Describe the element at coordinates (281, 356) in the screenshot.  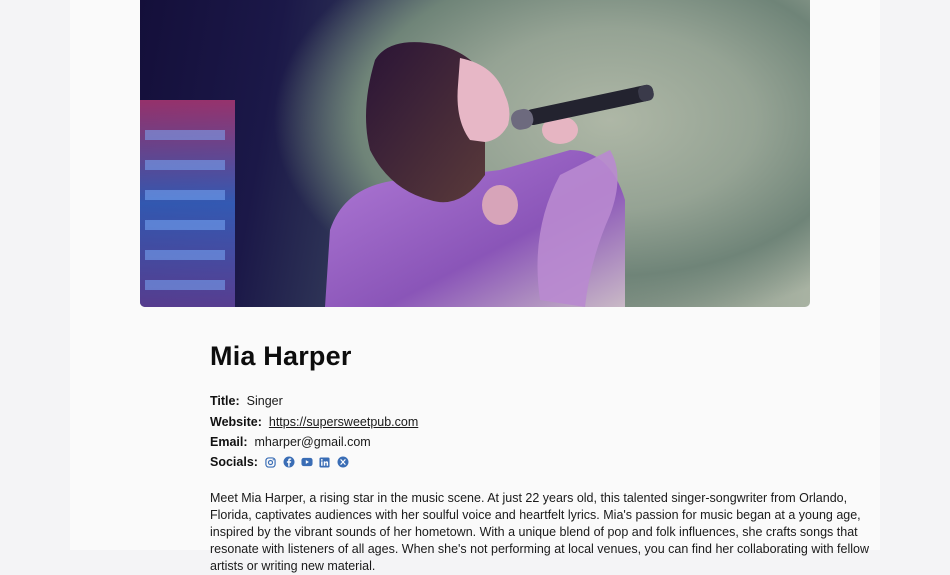
I see `profile-name: Mia Harper` at that location.